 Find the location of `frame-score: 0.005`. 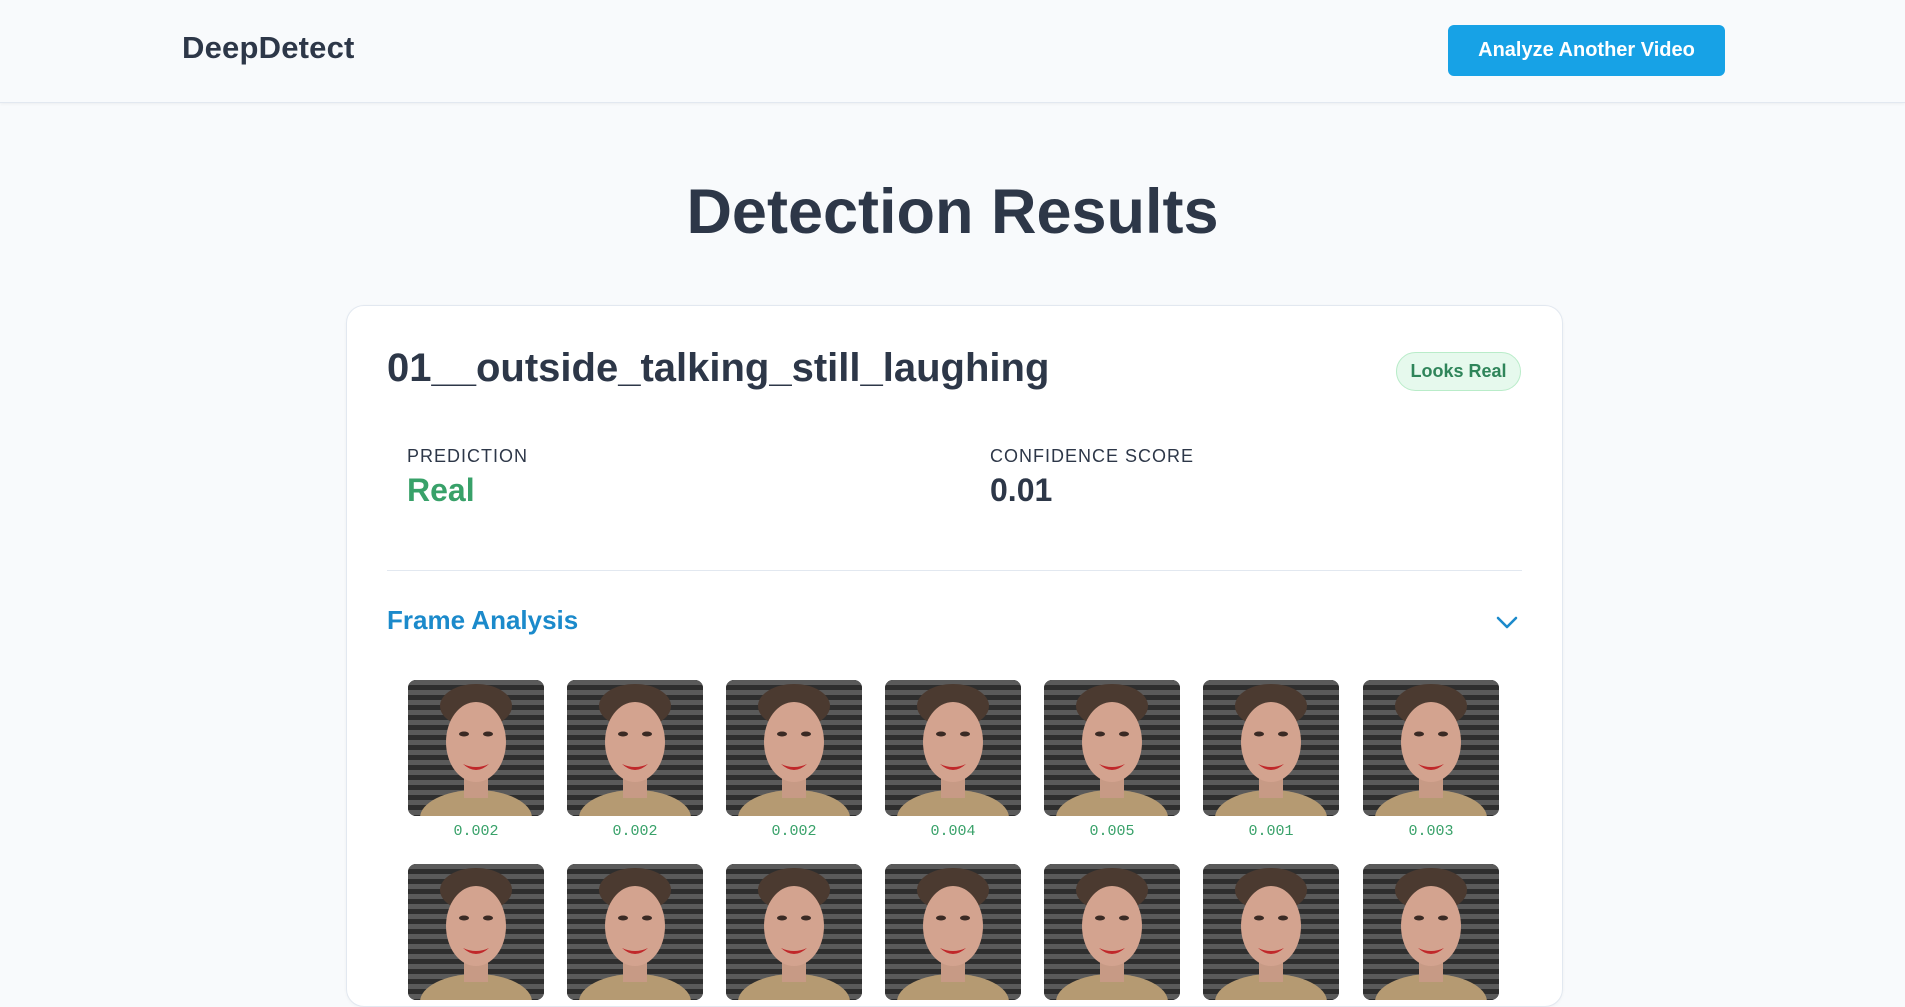

frame-score: 0.005 is located at coordinates (1112, 831).